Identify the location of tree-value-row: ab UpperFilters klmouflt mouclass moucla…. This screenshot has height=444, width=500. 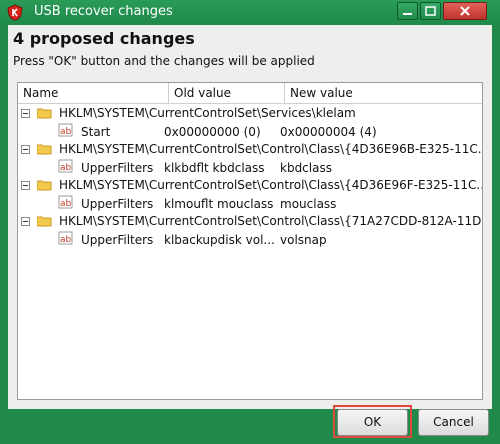
(250, 204).